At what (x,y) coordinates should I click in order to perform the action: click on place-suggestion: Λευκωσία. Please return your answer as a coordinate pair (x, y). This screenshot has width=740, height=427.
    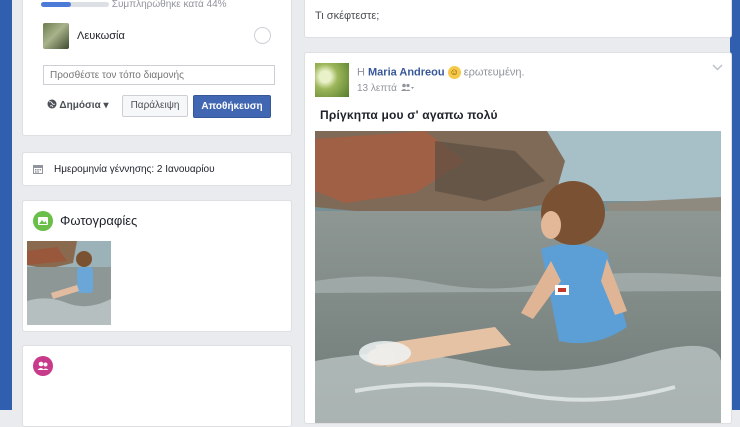
    Looking at the image, I should click on (157, 36).